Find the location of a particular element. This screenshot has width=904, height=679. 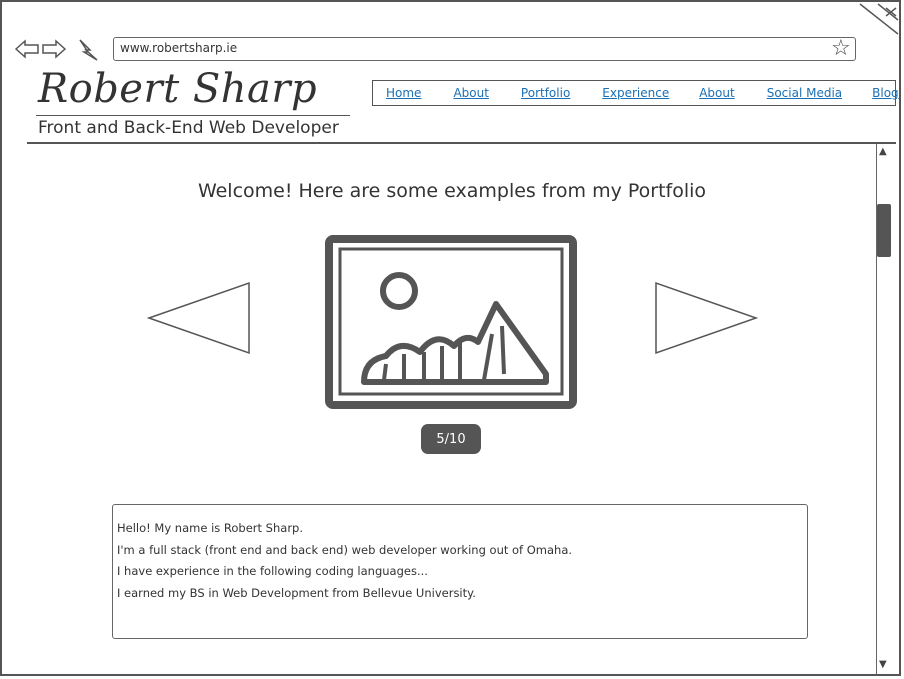

nav-item-home: Home is located at coordinates (403, 93).